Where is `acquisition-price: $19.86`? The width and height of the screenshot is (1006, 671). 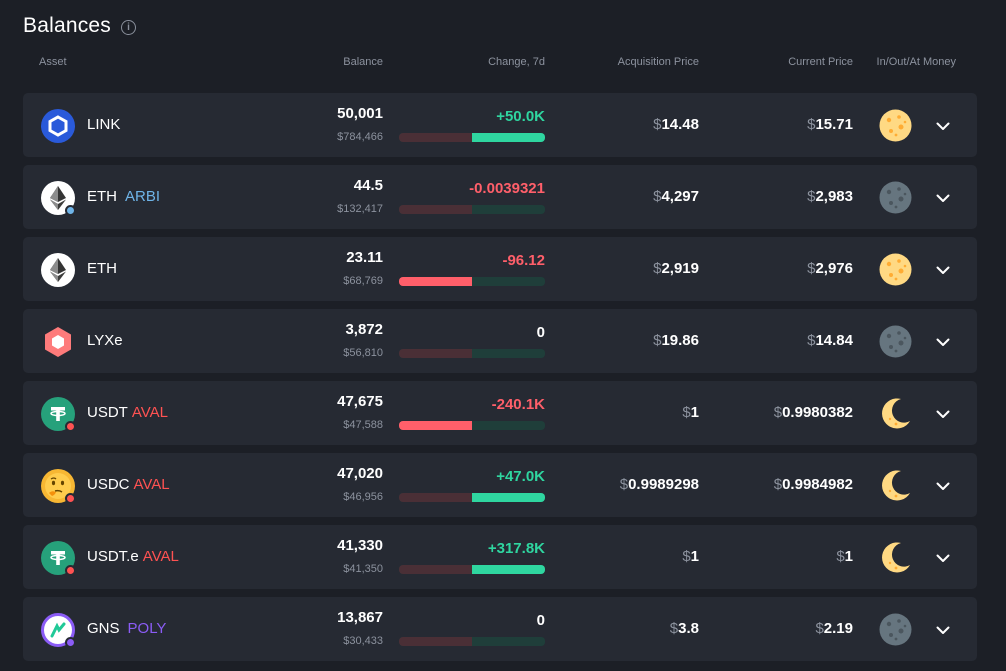 acquisition-price: $19.86 is located at coordinates (676, 340).